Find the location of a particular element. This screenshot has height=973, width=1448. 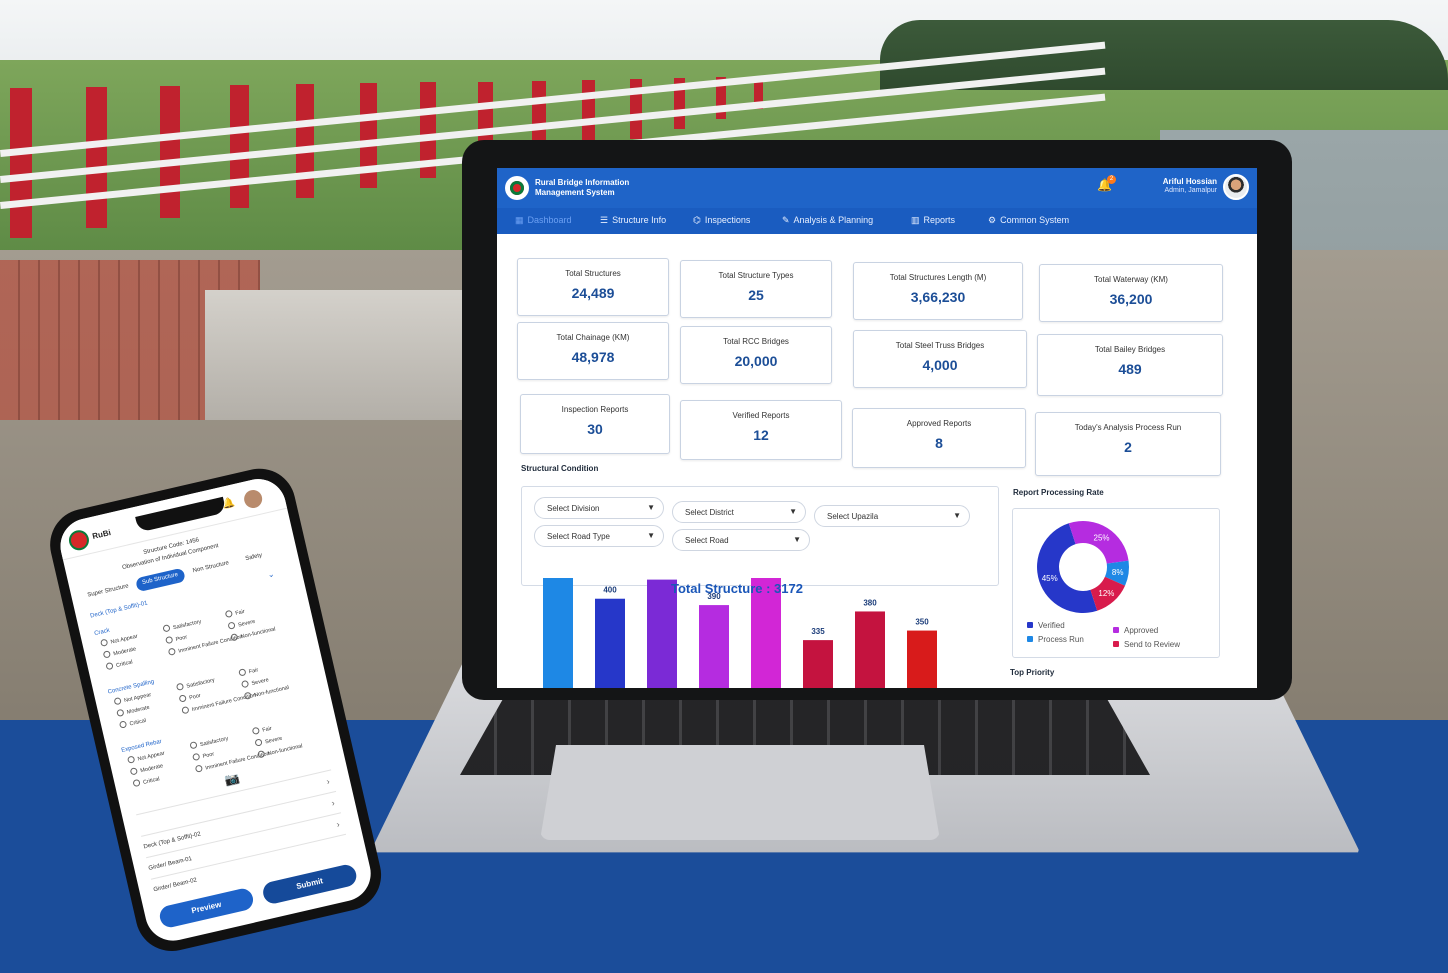

camera-icon: 📷 is located at coordinates (232, 778).